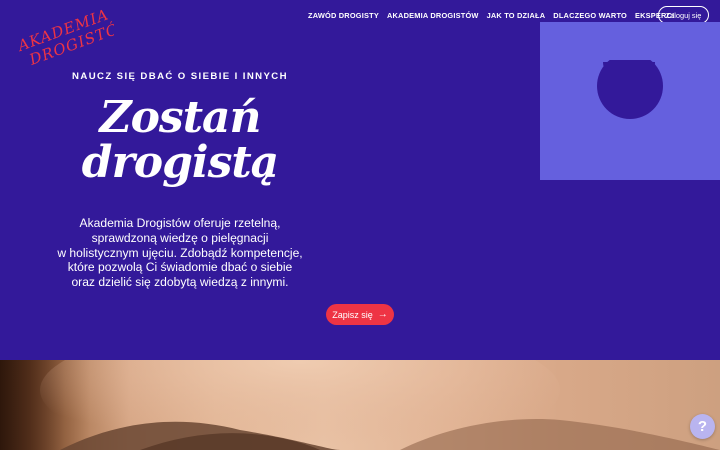 This screenshot has width=720, height=450. What do you see at coordinates (62, 37) in the screenshot?
I see `brand-logo: AKADEMIA DROGISTÓW` at bounding box center [62, 37].